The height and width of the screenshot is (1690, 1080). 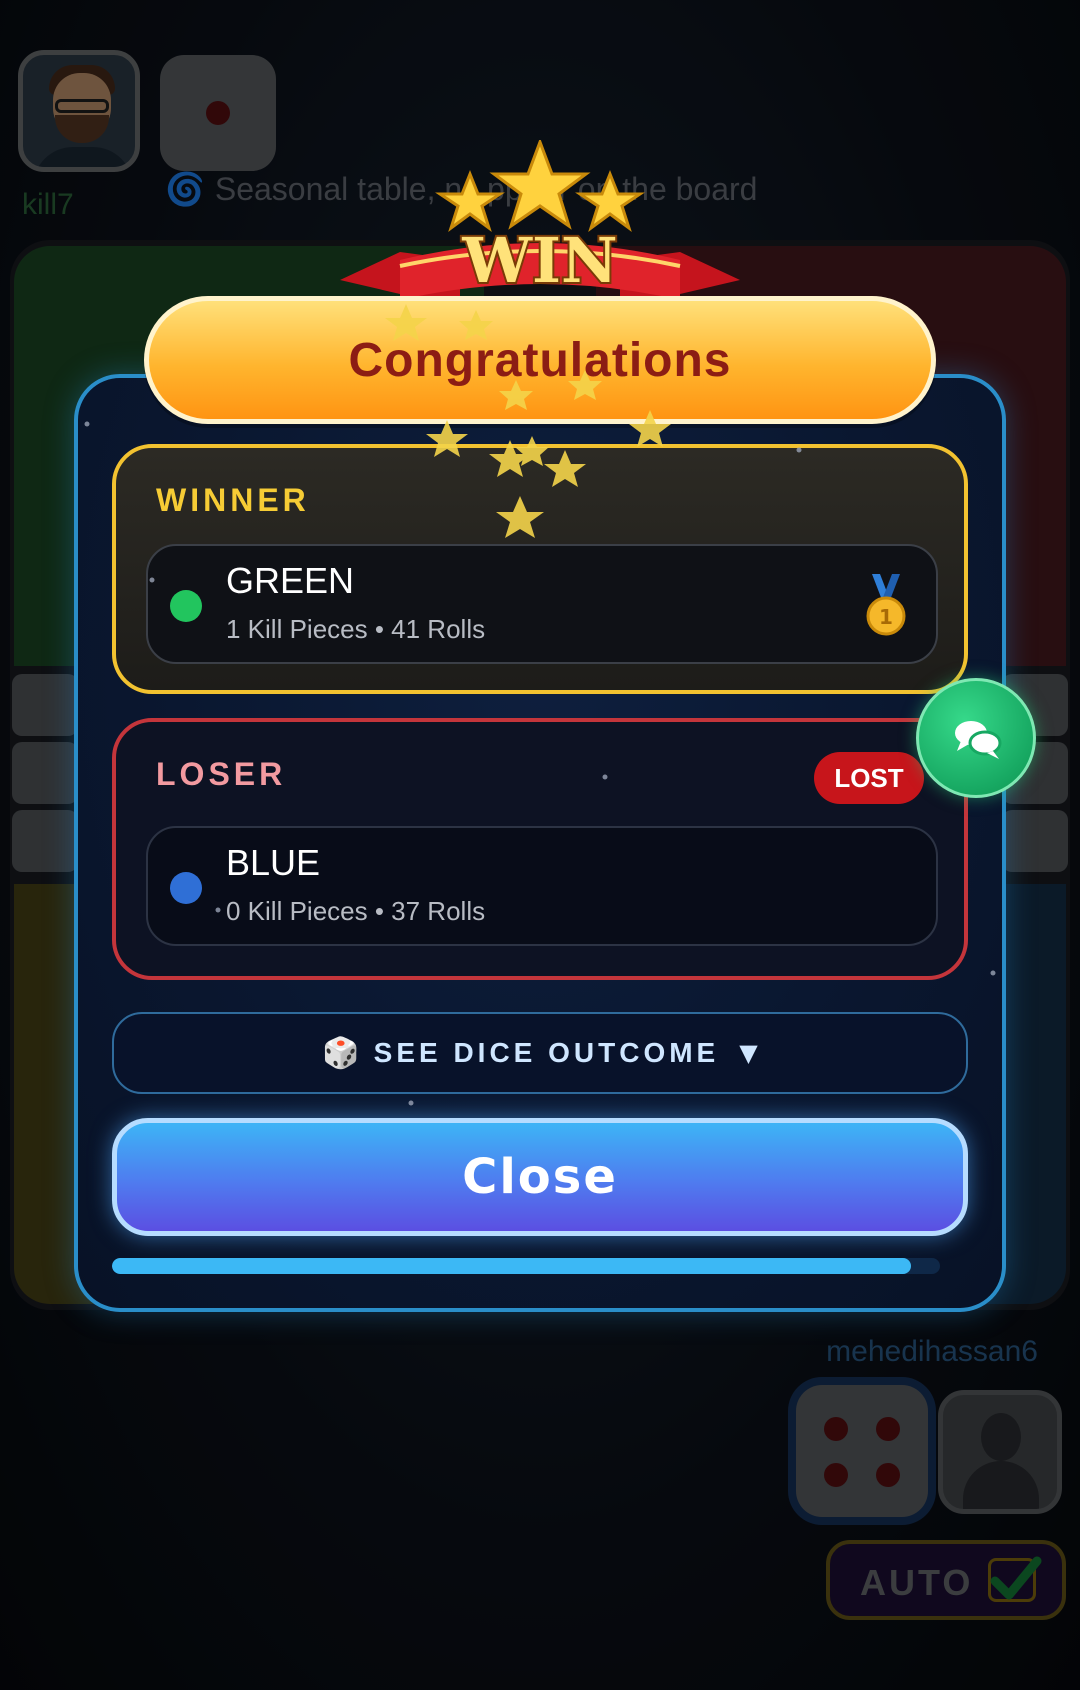 What do you see at coordinates (356, 911) in the screenshot?
I see `loser-stats: 0 Kill Pieces • 37 Rolls` at bounding box center [356, 911].